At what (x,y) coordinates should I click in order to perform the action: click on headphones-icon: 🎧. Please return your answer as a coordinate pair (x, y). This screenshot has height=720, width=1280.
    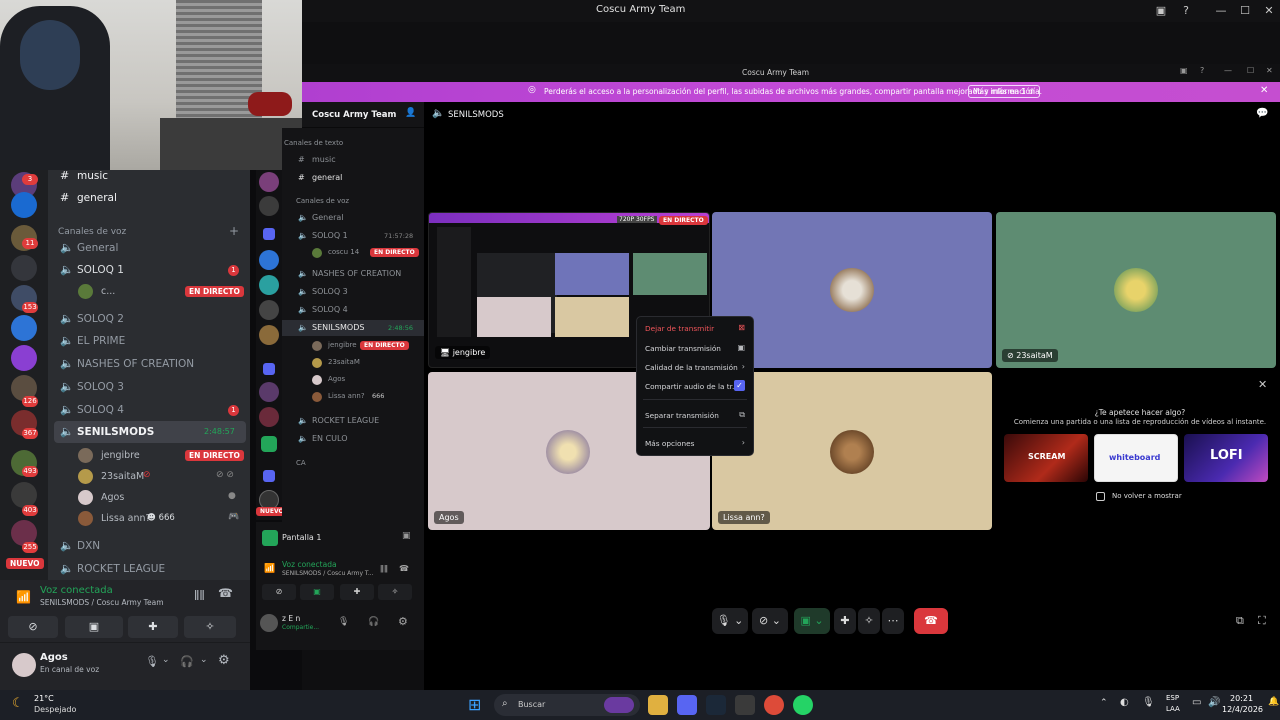
    Looking at the image, I should click on (187, 661).